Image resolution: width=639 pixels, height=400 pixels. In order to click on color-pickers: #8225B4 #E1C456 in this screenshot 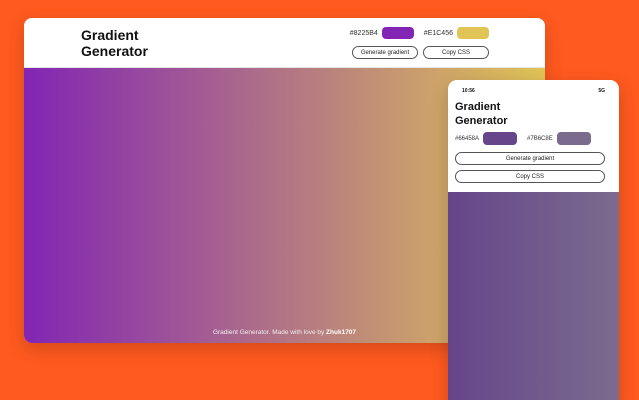, I will do `click(419, 33)`.